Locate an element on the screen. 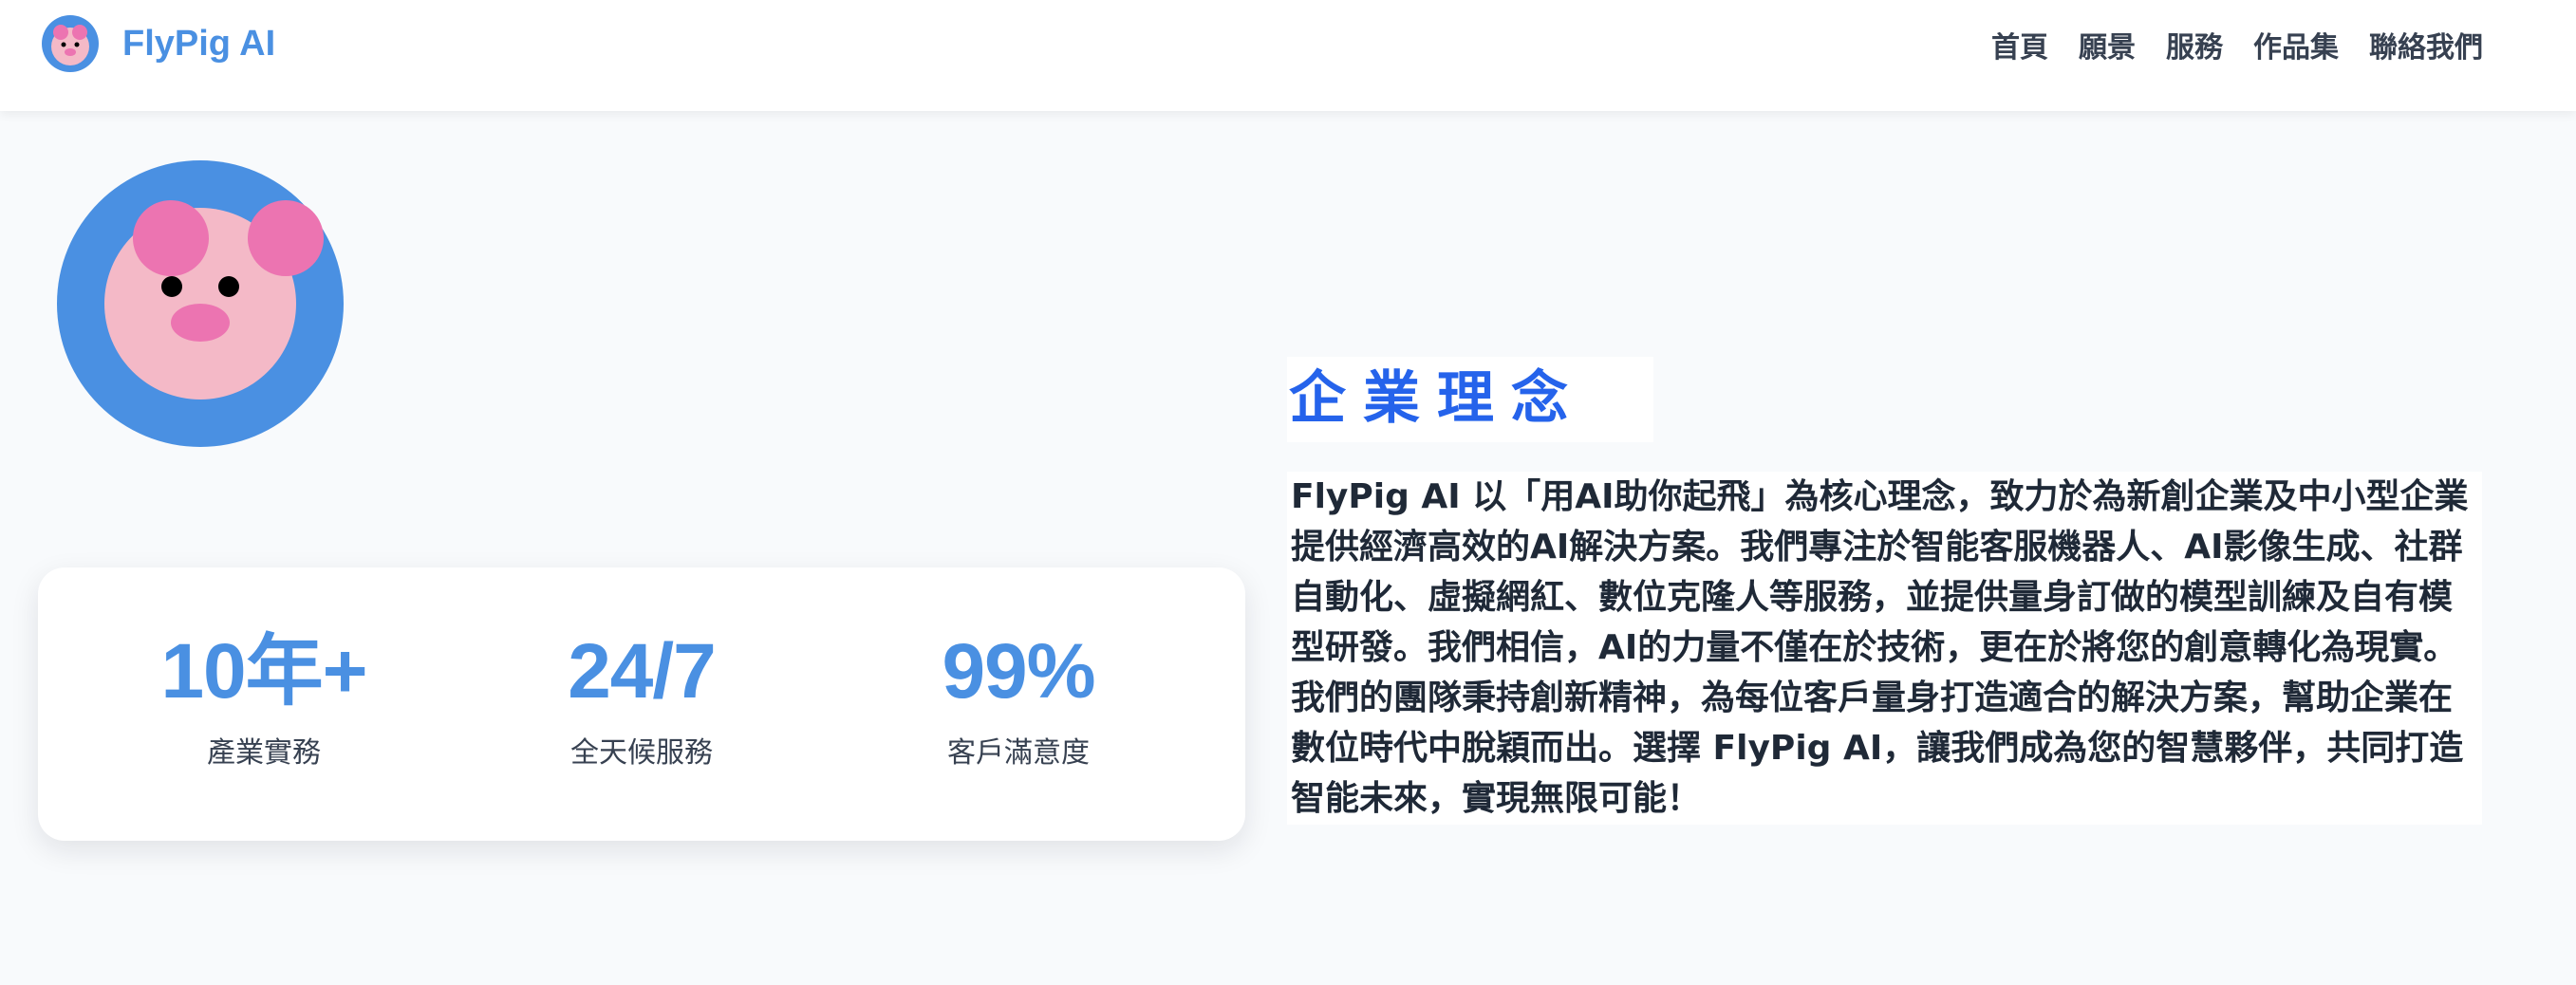 This screenshot has width=2576, height=985. brand-name: FlyPig AI is located at coordinates (199, 43).